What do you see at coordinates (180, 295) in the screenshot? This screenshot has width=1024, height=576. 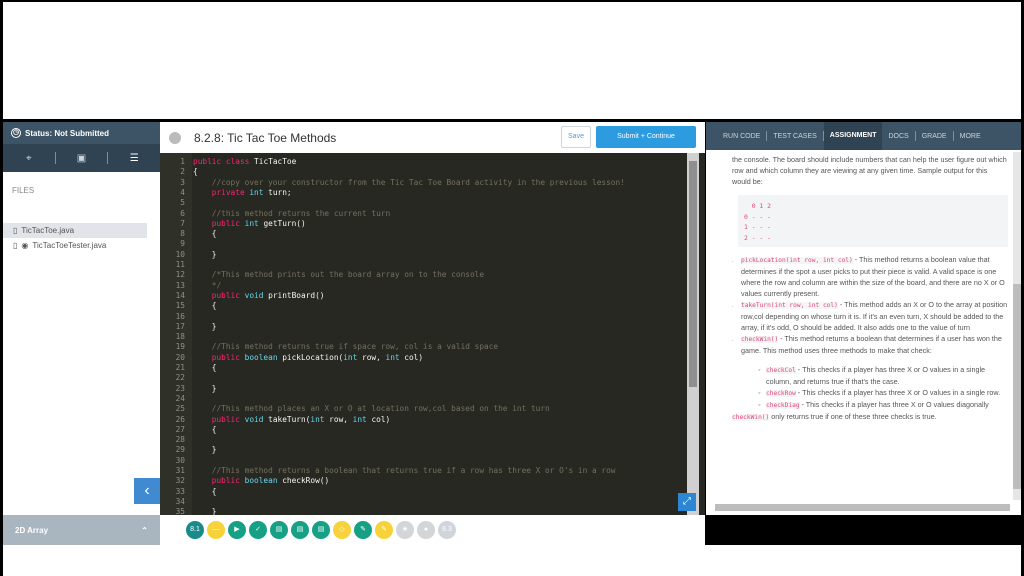 I see `line-number: 14` at bounding box center [180, 295].